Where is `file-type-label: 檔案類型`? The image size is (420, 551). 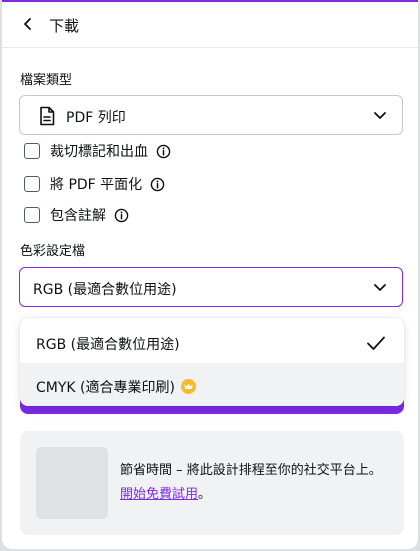 file-type-label: 檔案類型 is located at coordinates (46, 80).